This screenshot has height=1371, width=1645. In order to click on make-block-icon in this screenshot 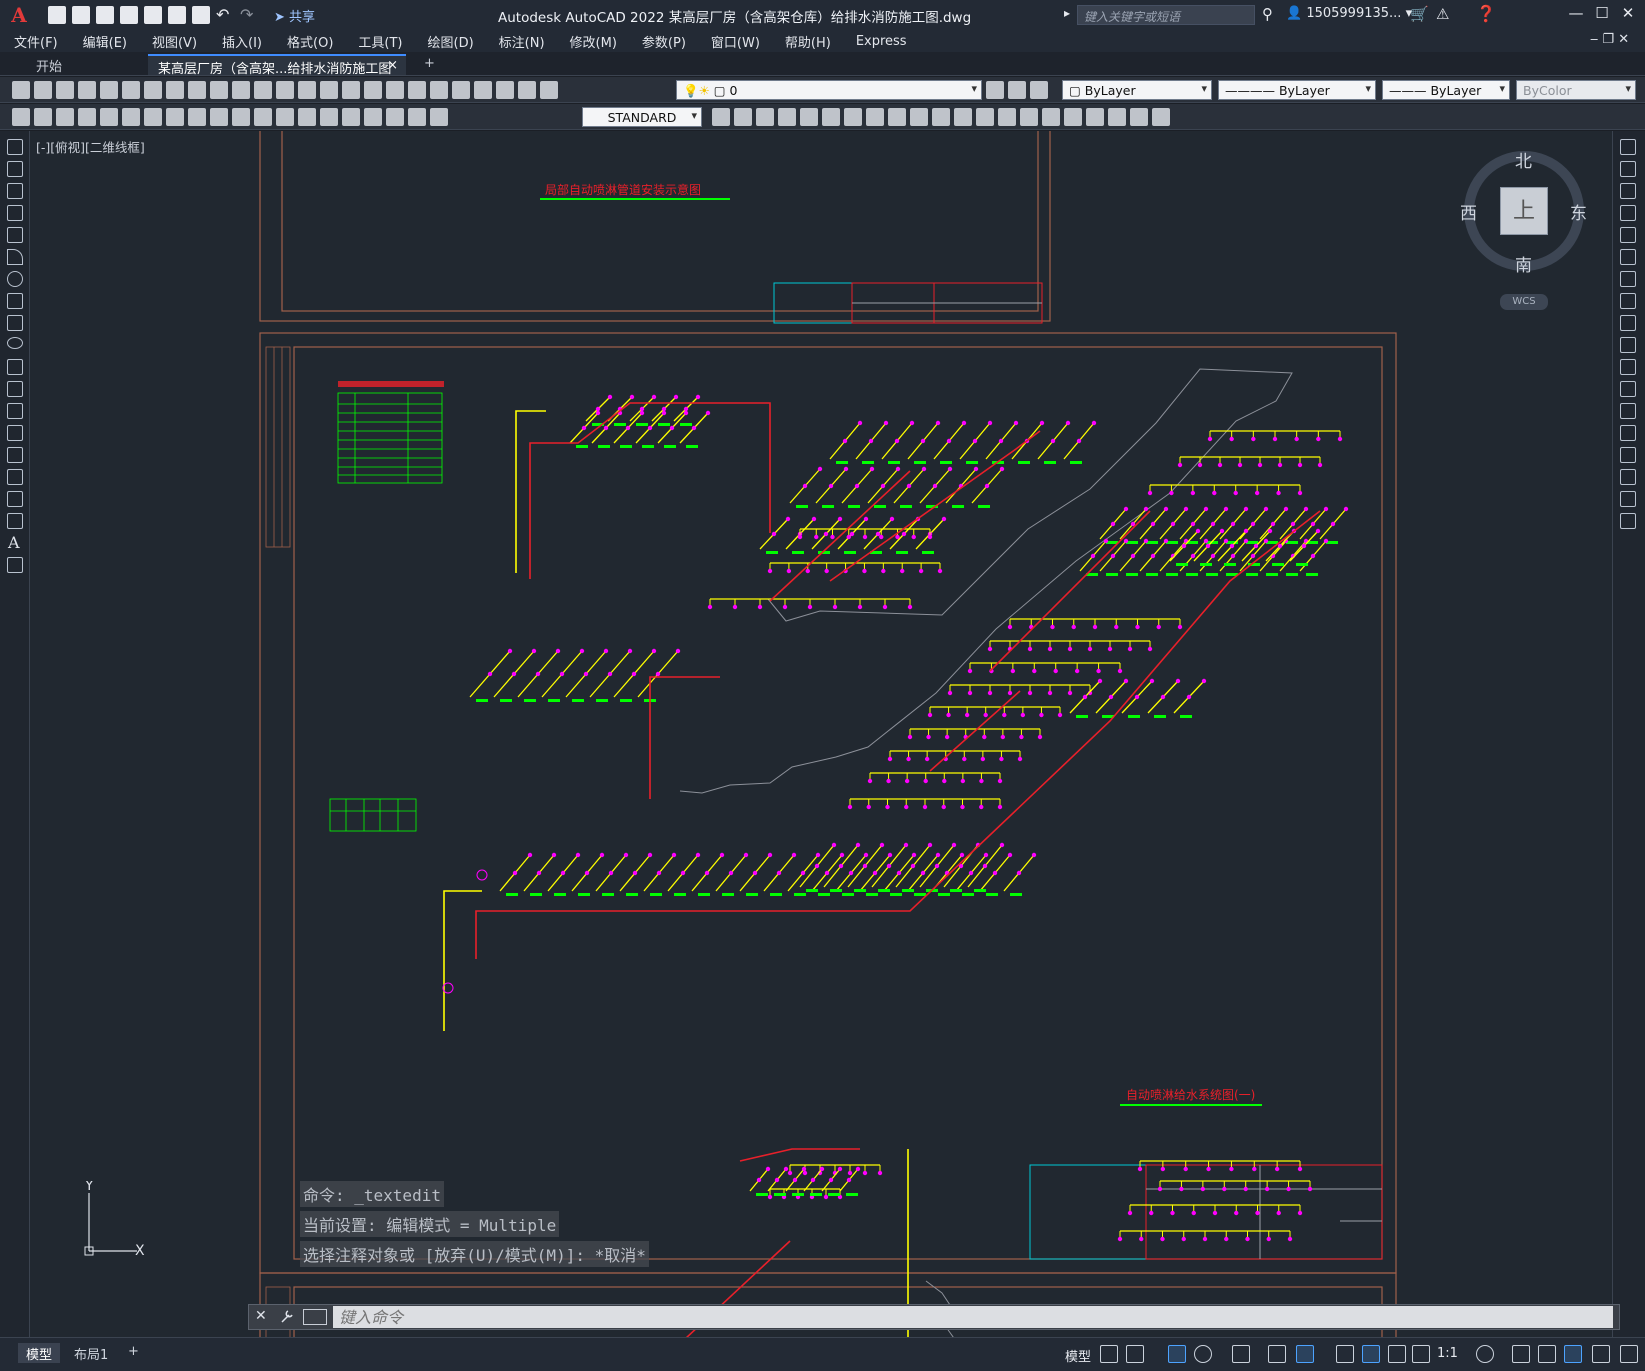, I will do `click(15, 411)`.